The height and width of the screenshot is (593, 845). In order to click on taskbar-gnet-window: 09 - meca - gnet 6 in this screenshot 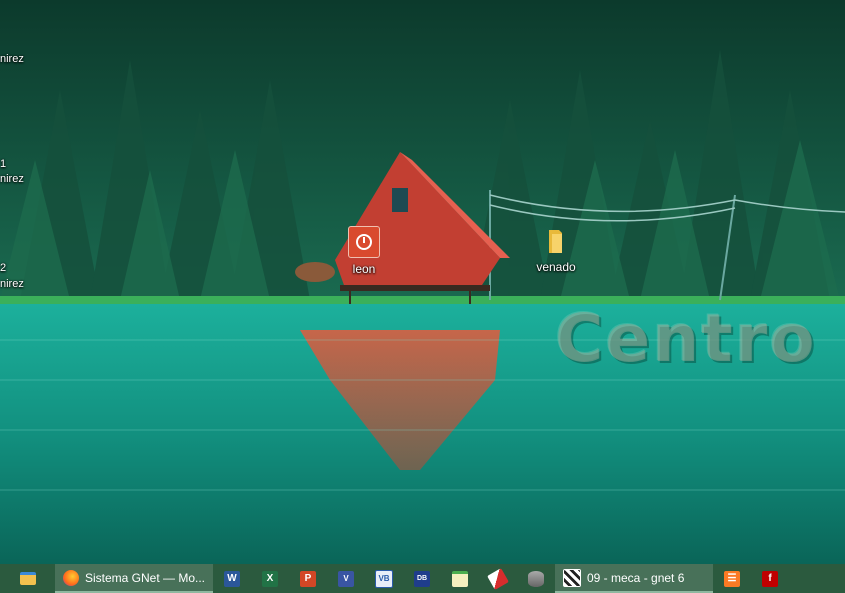, I will do `click(634, 578)`.